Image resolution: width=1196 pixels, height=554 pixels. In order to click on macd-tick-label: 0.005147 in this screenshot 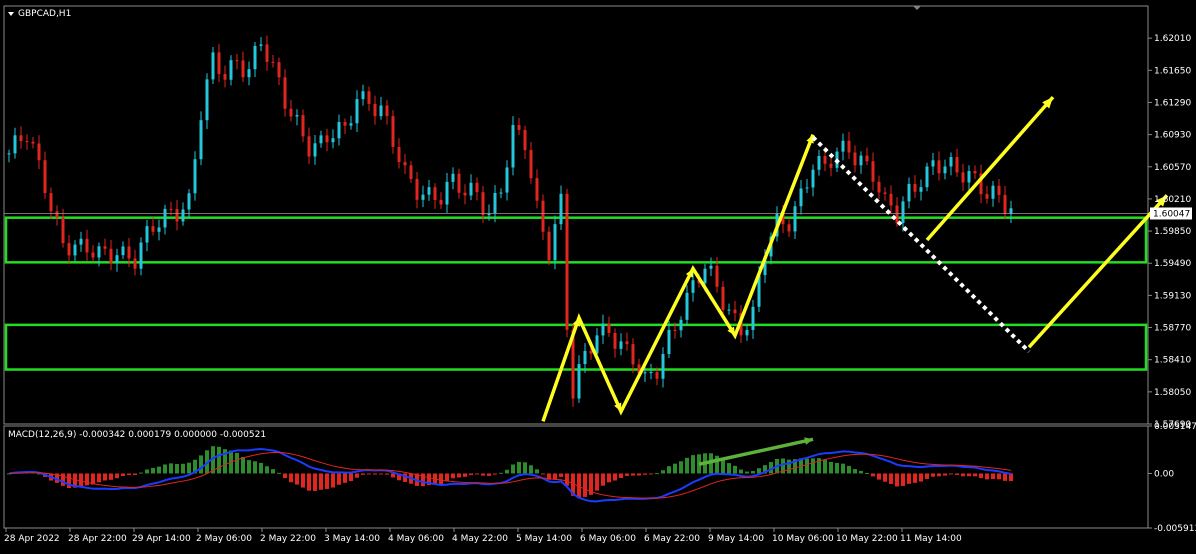, I will do `click(1175, 427)`.